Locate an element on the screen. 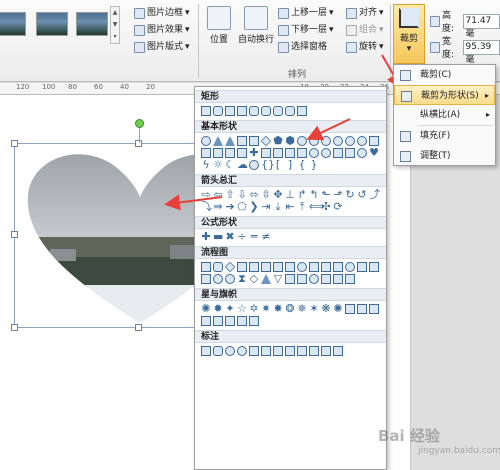 The image size is (500, 470). notched-right-arrow-shape: ➔ is located at coordinates (230, 206).